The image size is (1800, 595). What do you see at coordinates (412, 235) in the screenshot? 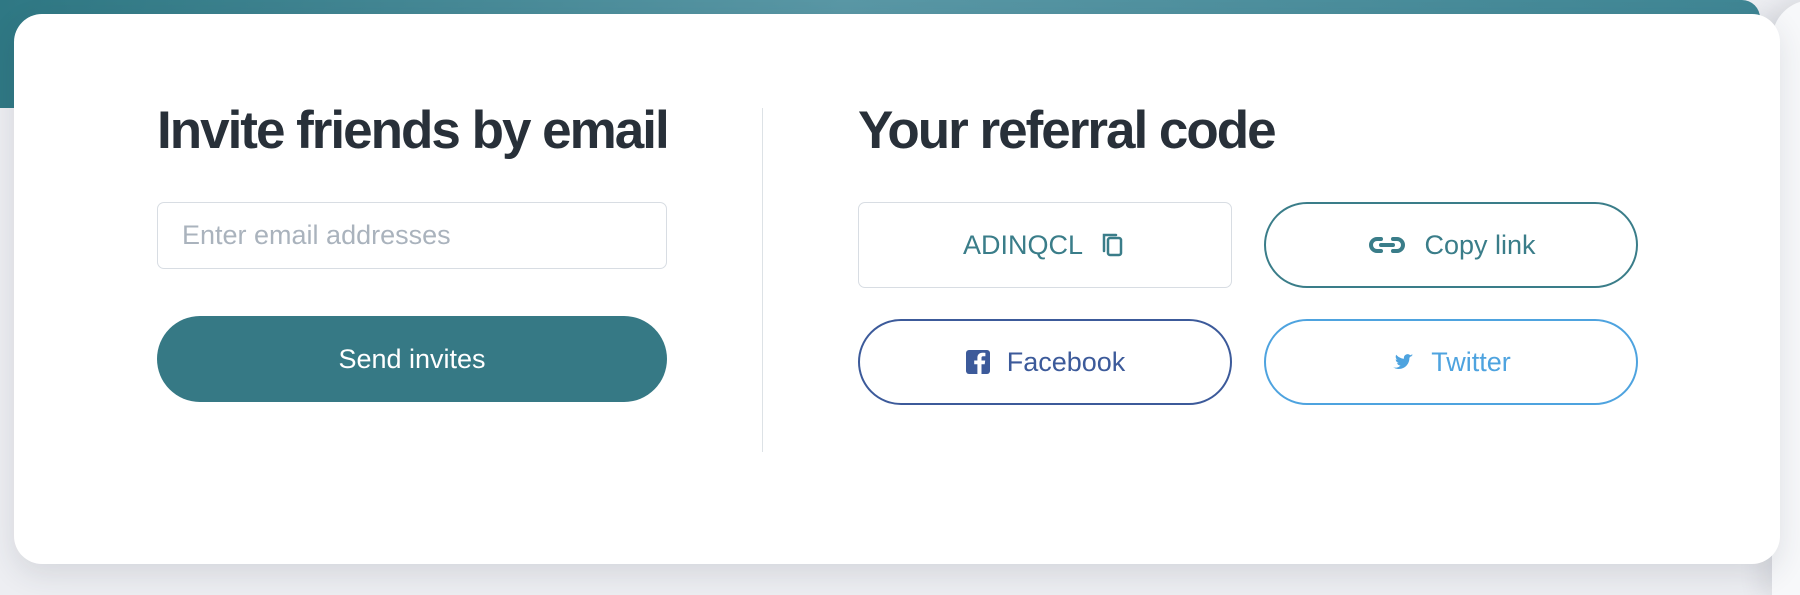
I see `email-addresses-input` at bounding box center [412, 235].